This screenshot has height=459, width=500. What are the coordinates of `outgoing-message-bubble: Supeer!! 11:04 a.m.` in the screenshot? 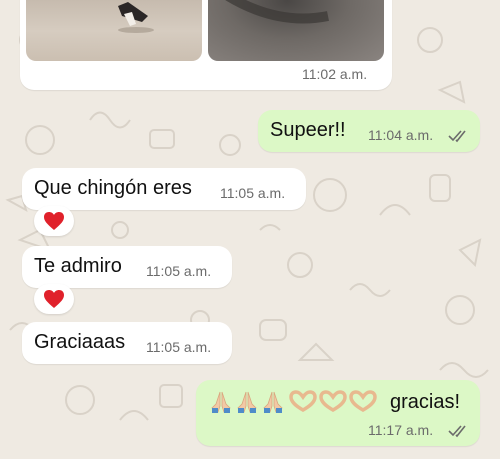 It's located at (369, 131).